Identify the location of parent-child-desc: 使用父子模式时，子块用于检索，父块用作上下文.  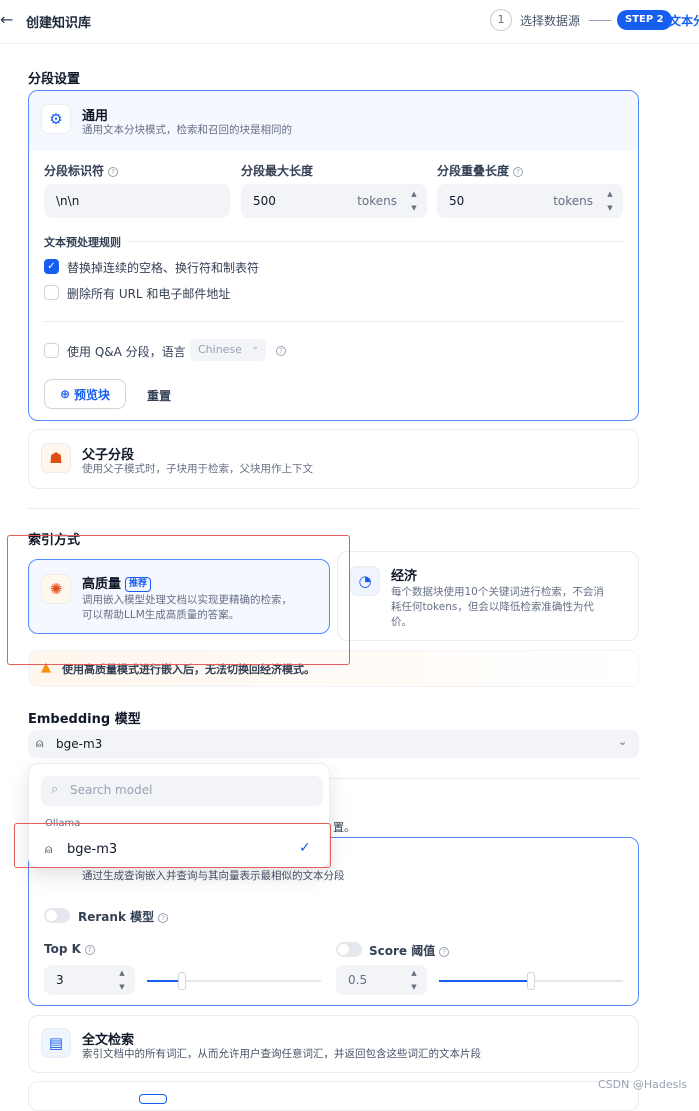
(197, 469).